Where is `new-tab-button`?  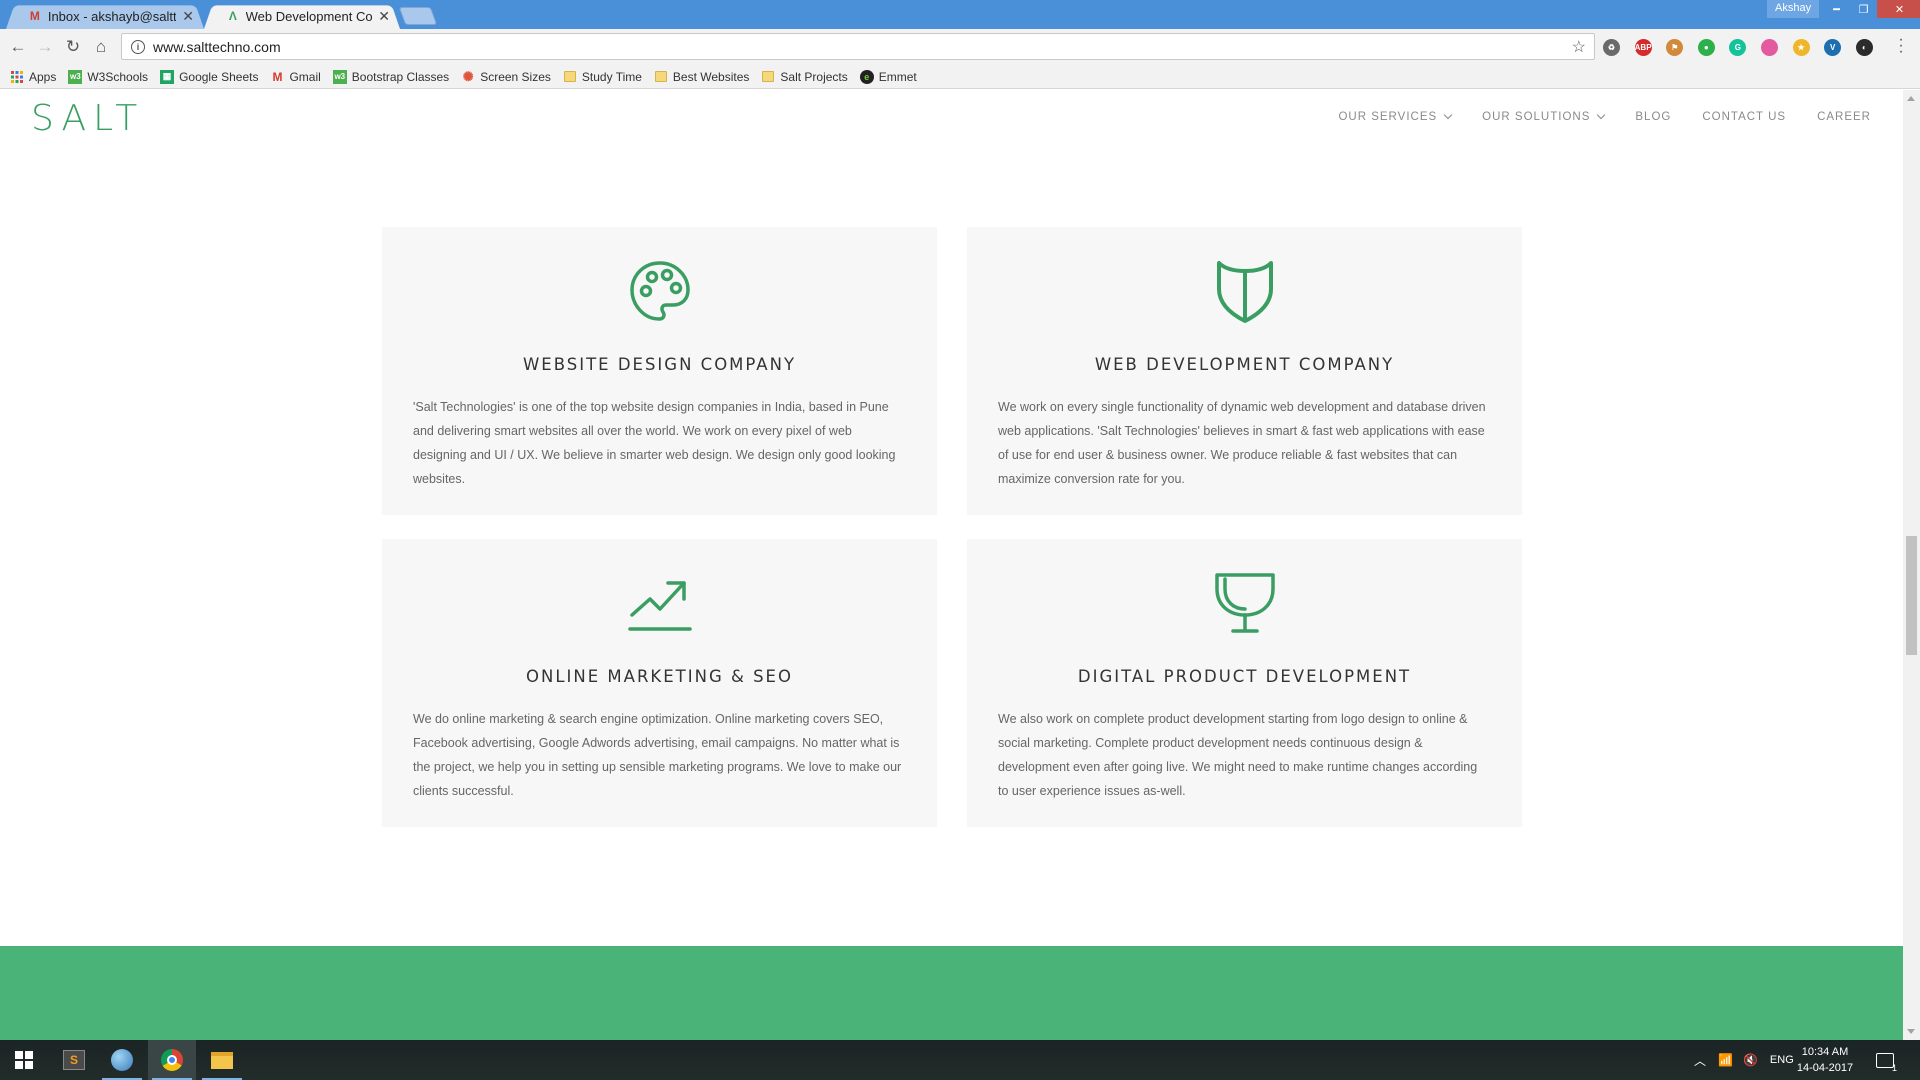
new-tab-button is located at coordinates (418, 16).